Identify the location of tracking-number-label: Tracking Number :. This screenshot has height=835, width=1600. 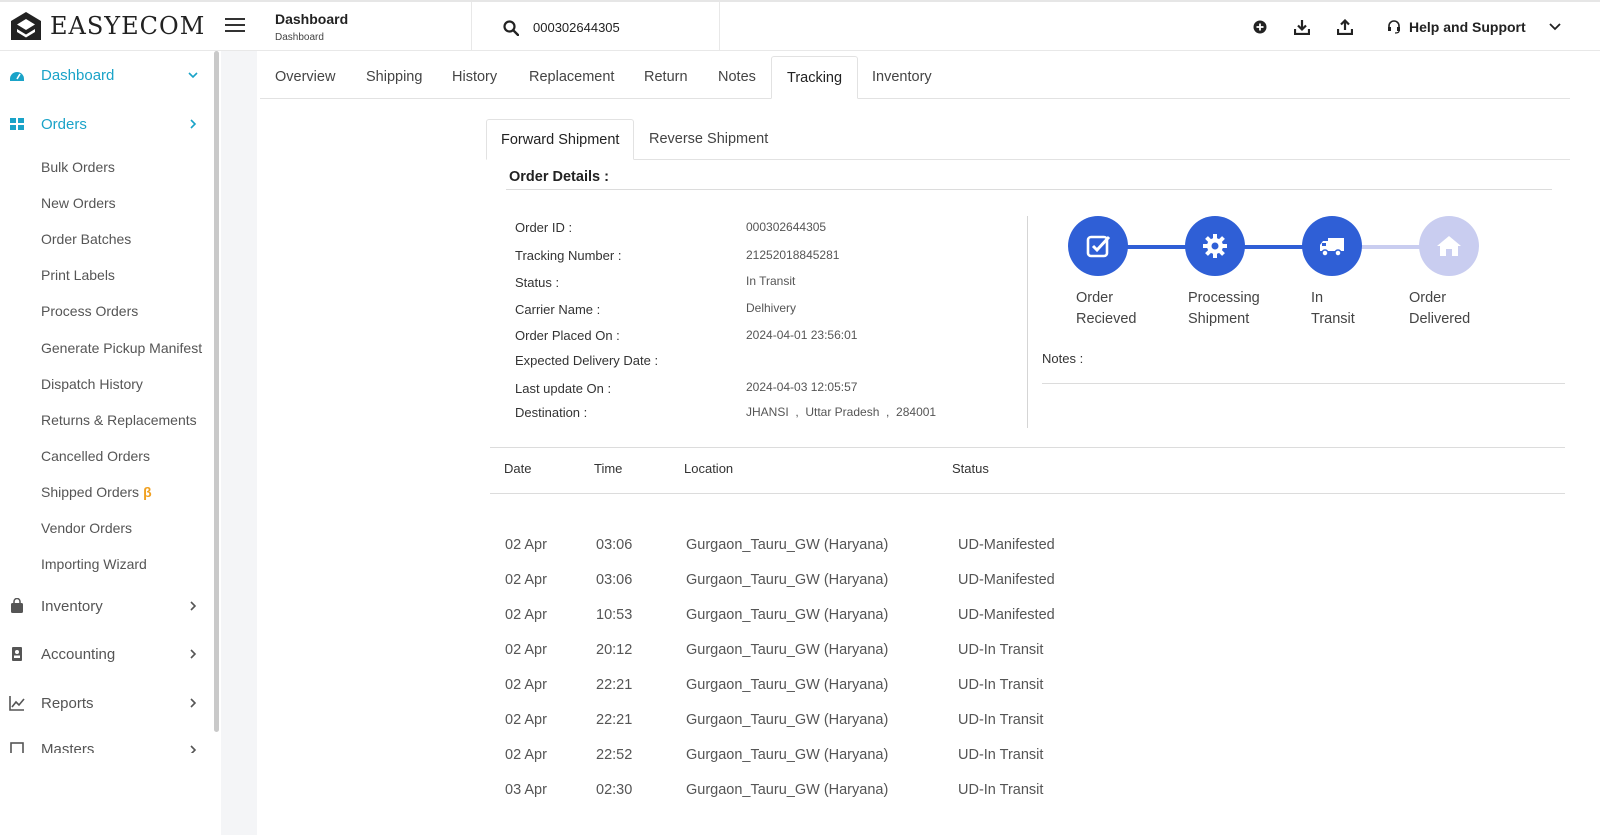
(568, 255).